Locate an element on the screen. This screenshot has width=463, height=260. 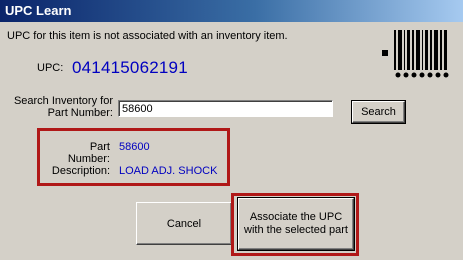
upc-value: 041415062191 is located at coordinates (130, 67).